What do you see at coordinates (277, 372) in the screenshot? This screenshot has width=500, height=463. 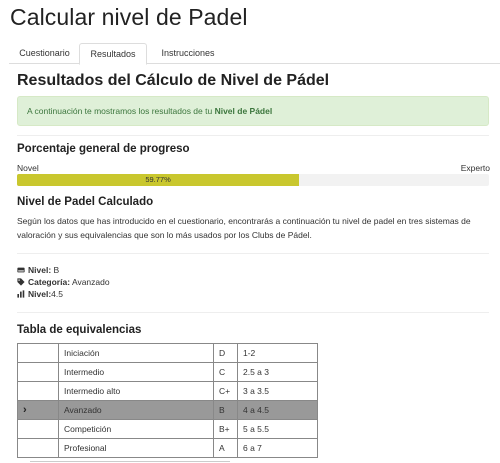 I see `row-range: 2.5 a 3` at bounding box center [277, 372].